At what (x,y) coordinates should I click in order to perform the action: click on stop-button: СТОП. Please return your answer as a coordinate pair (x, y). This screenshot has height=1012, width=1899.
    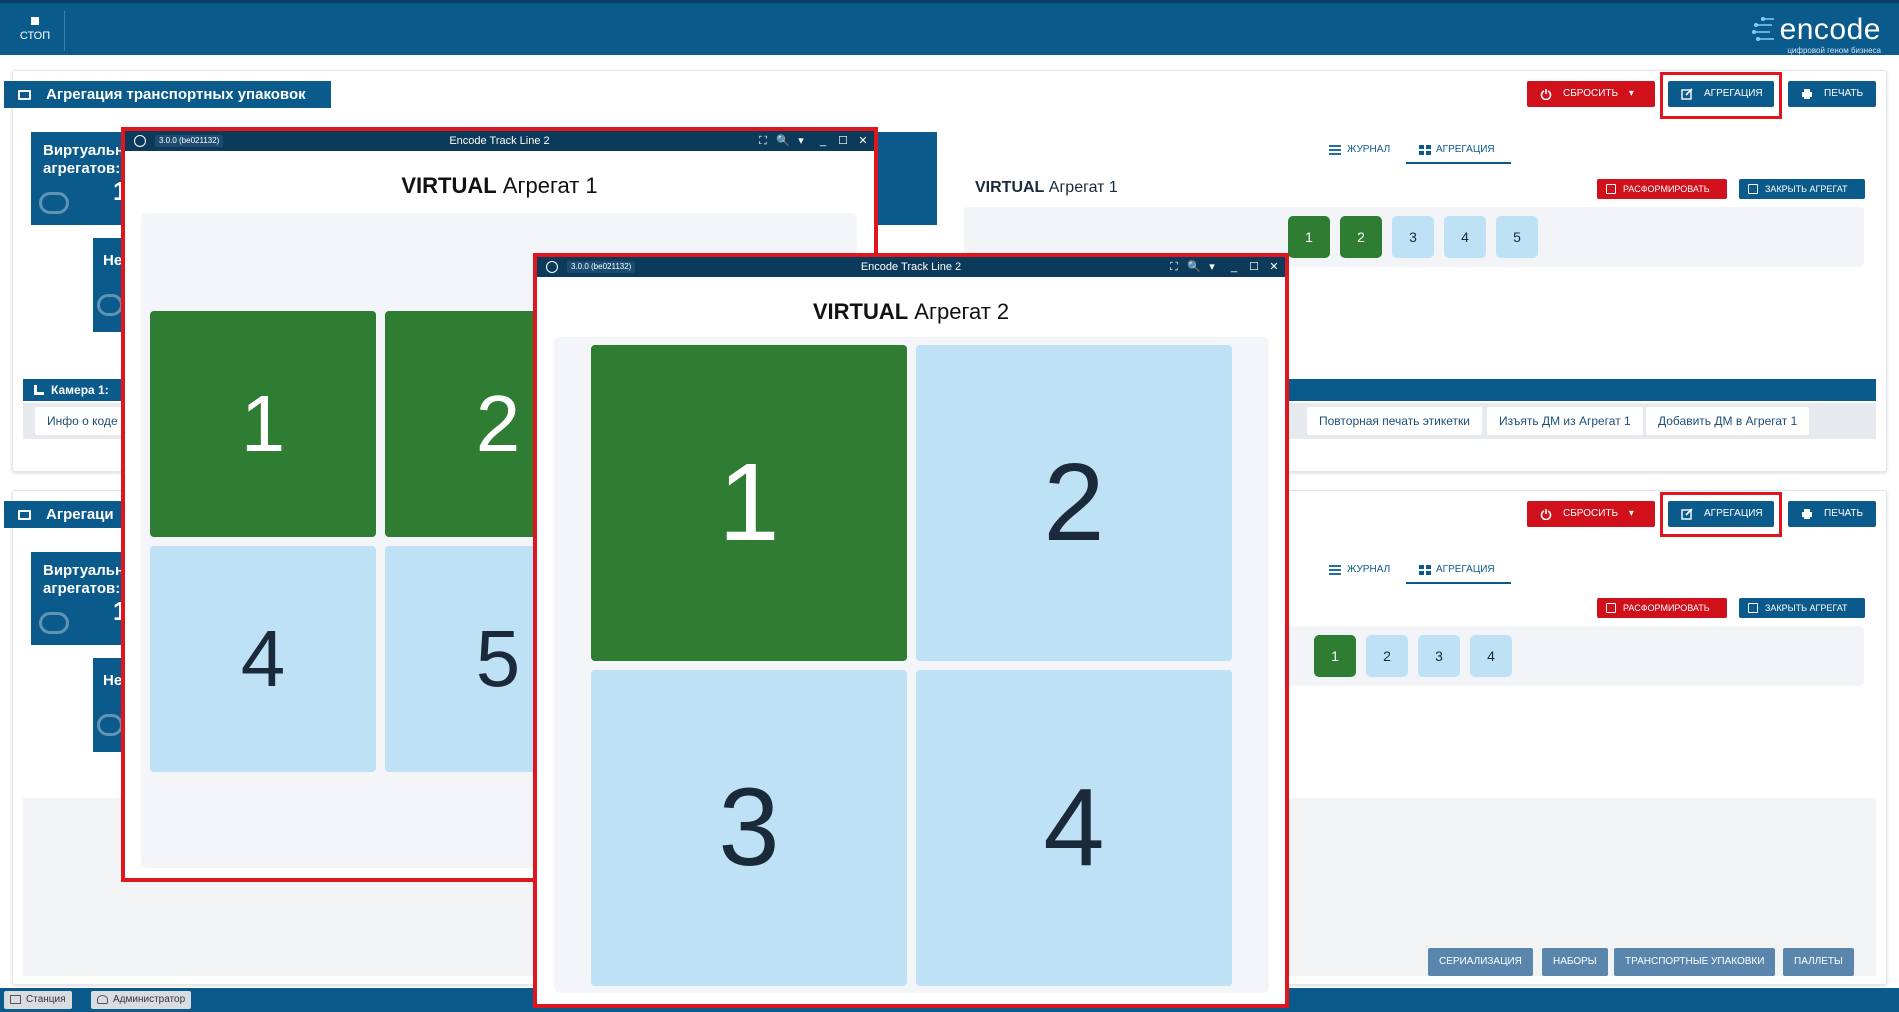
    Looking at the image, I should click on (35, 31).